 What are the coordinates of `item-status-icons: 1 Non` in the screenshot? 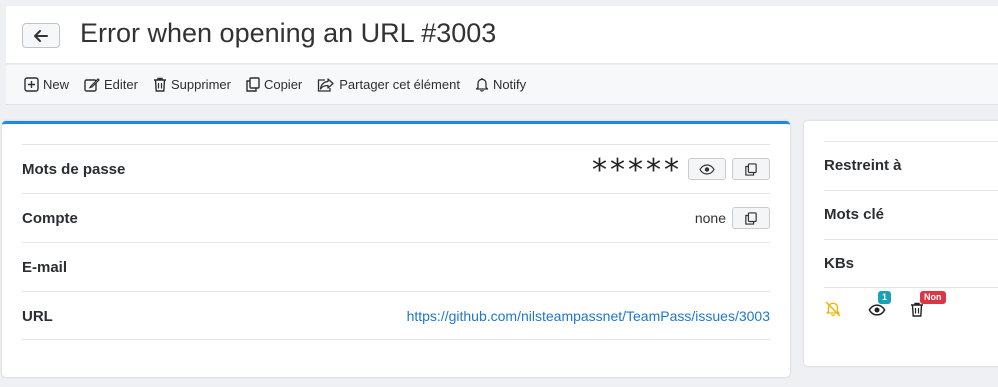 It's located at (911, 309).